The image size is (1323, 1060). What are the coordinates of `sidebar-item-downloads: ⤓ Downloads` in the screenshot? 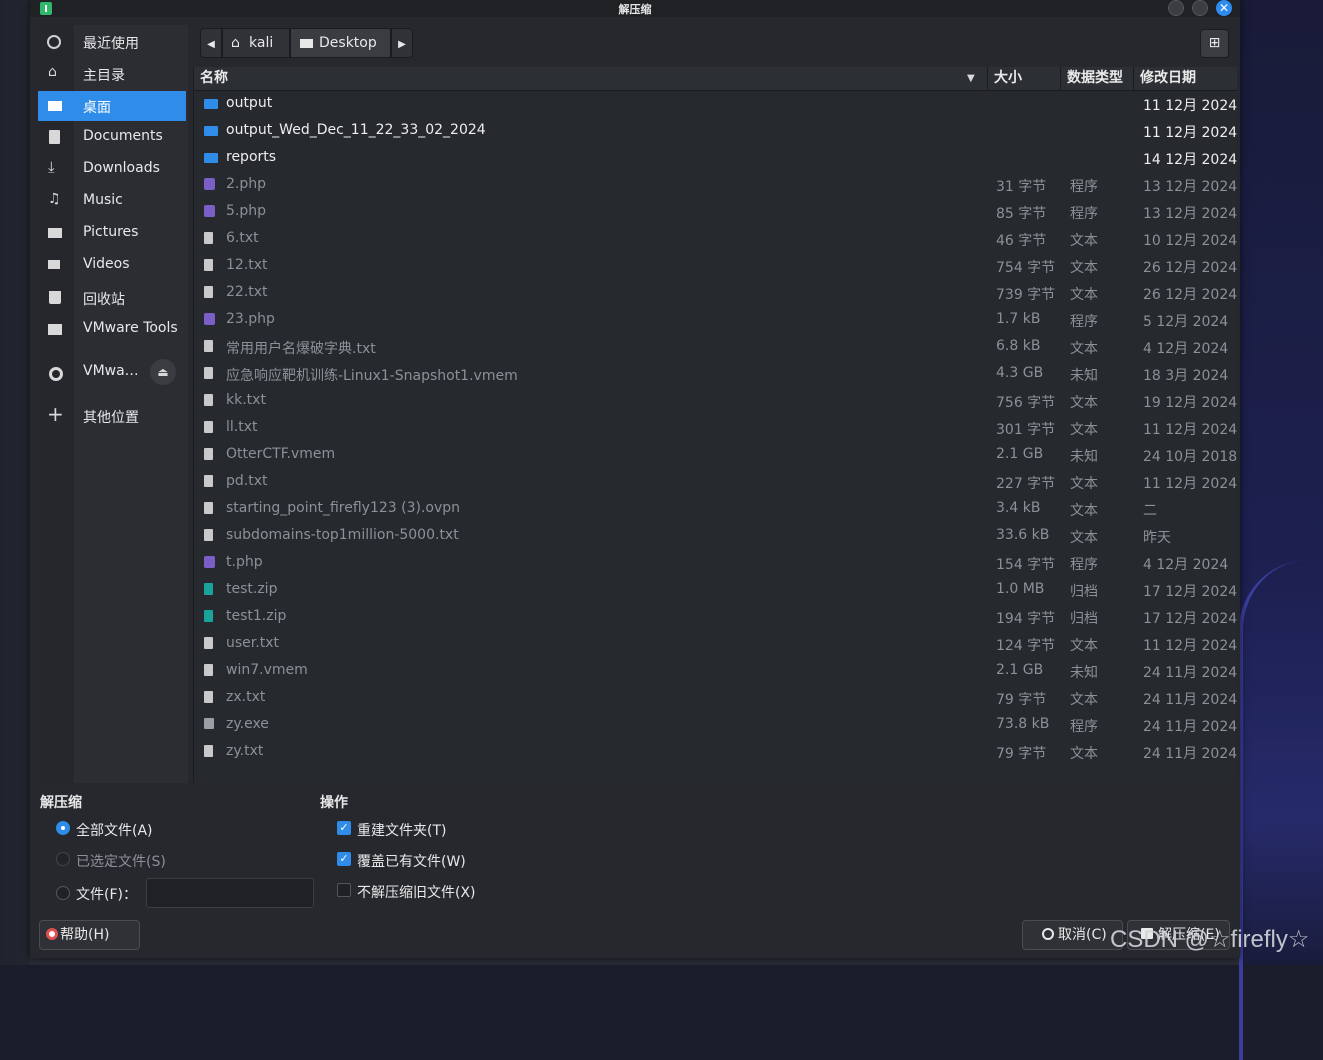 It's located at (112, 169).